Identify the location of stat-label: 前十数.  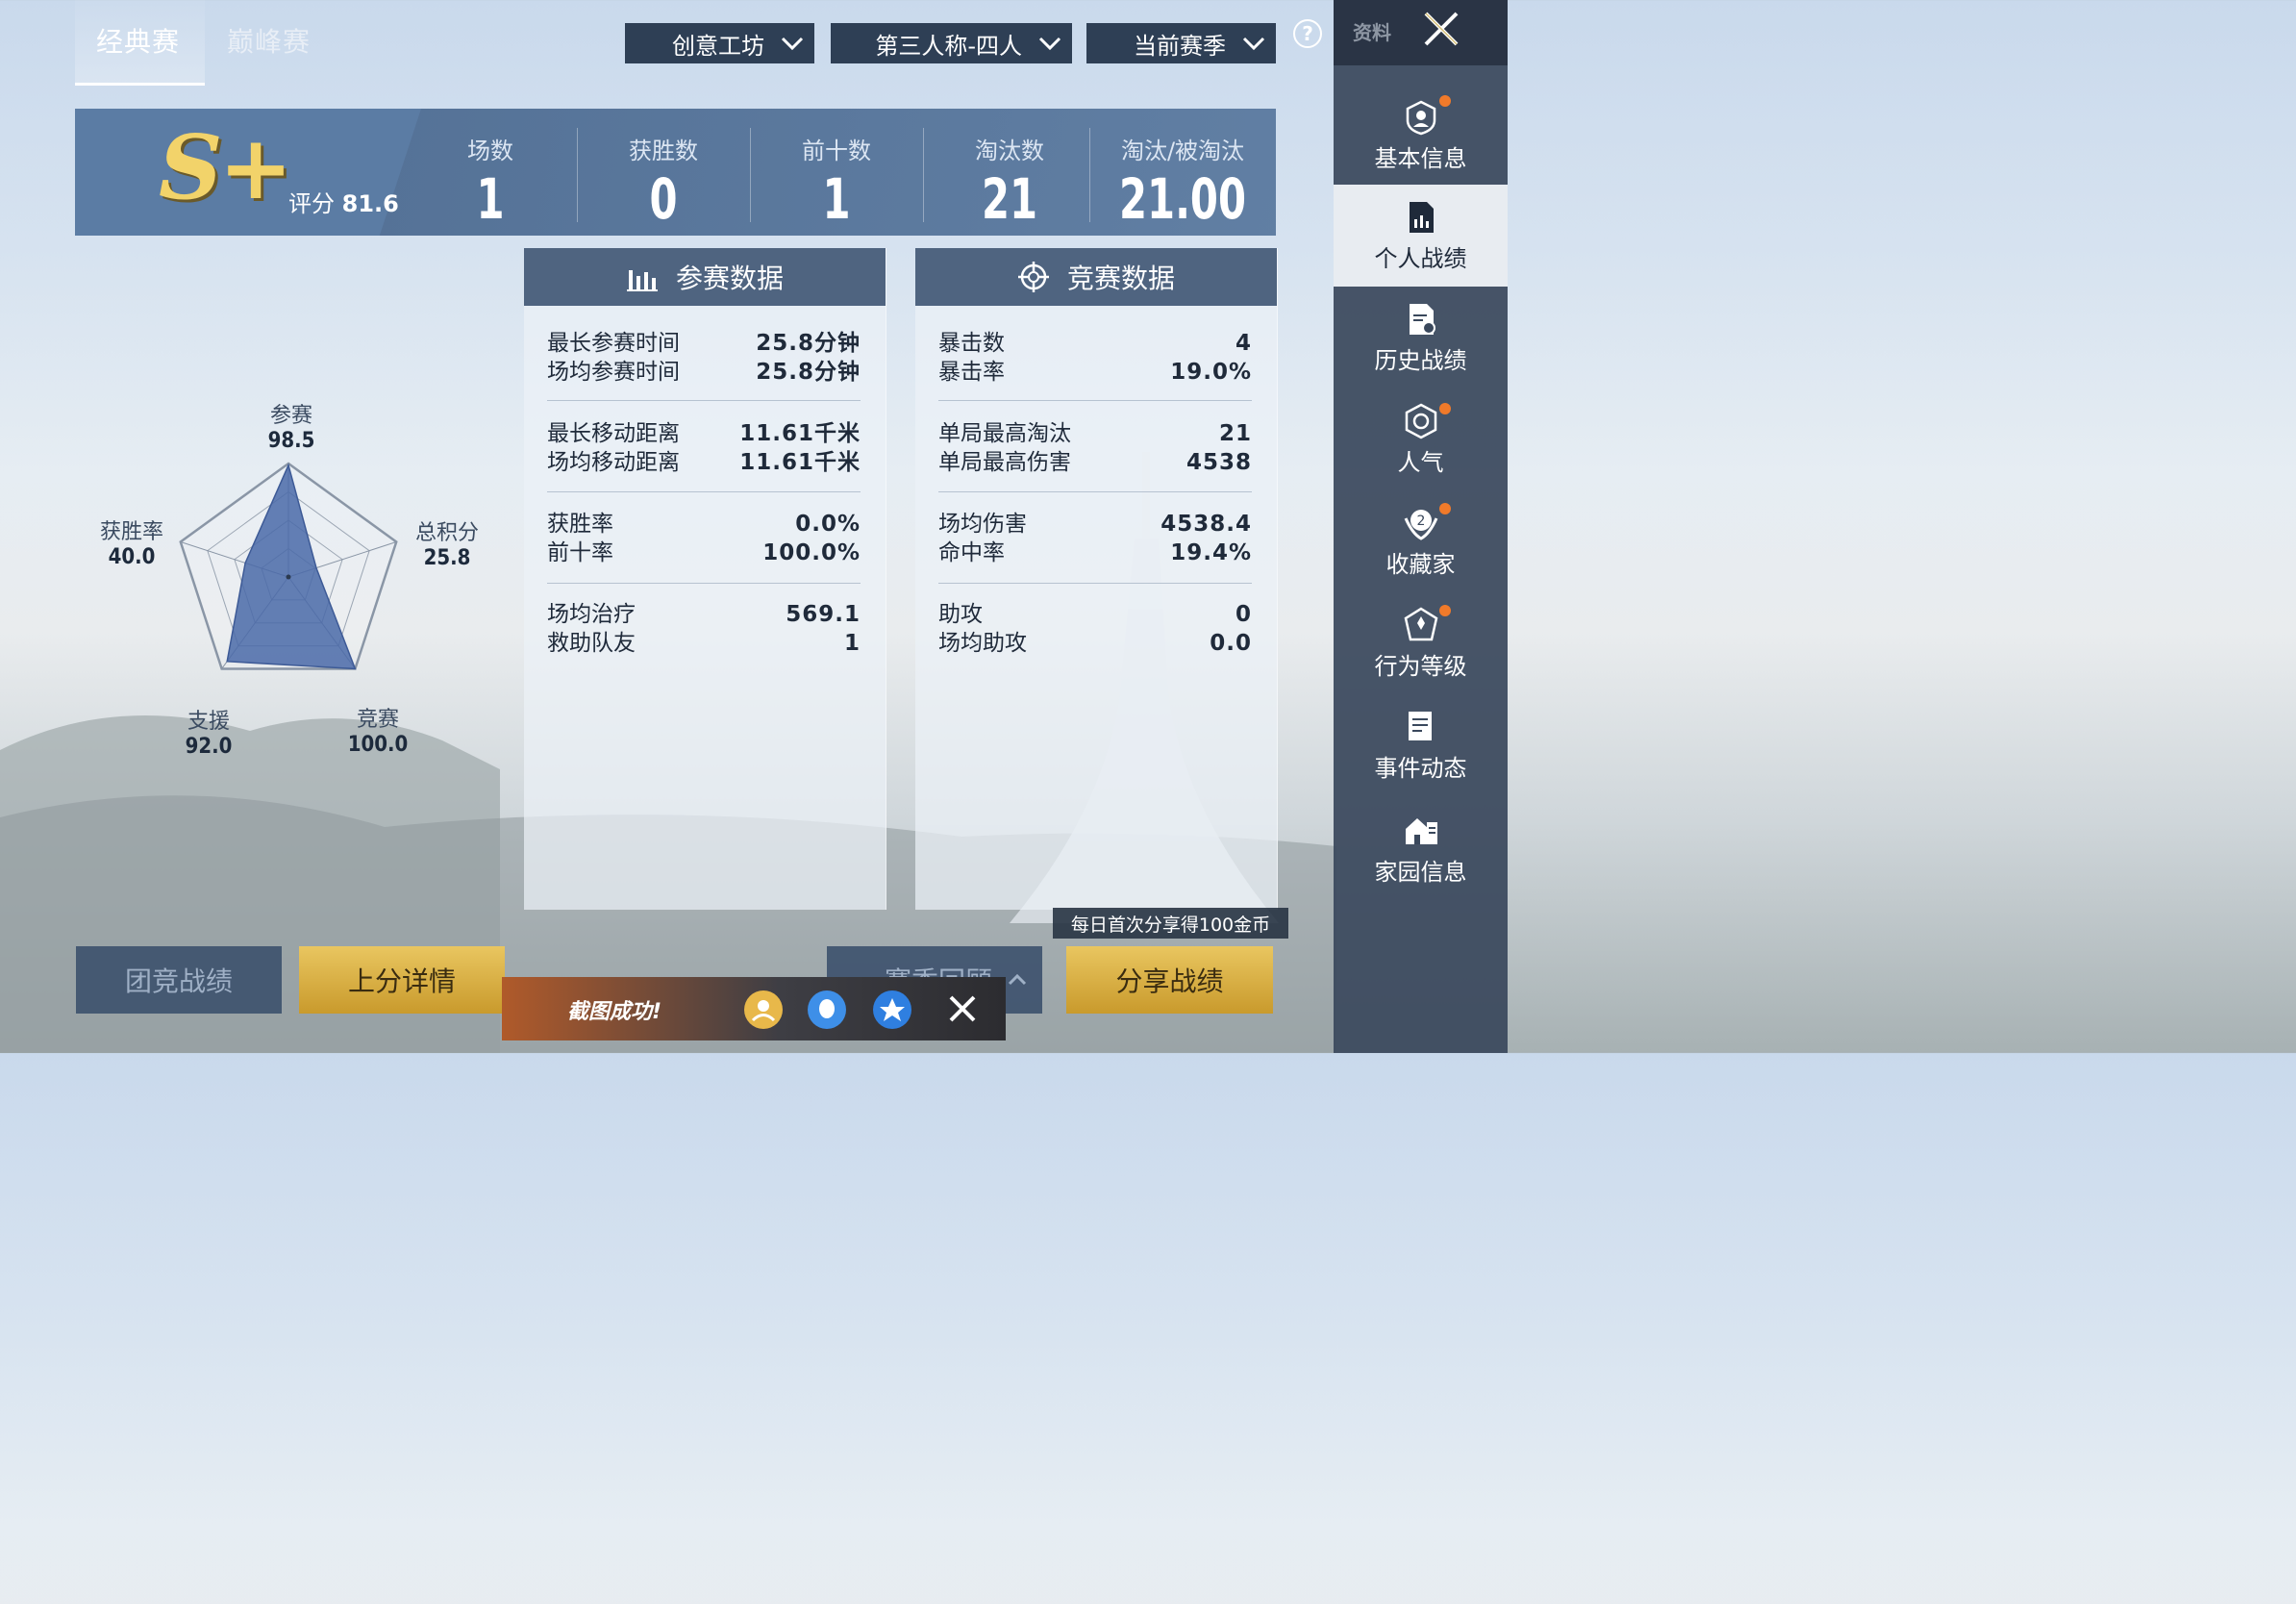
(836, 151).